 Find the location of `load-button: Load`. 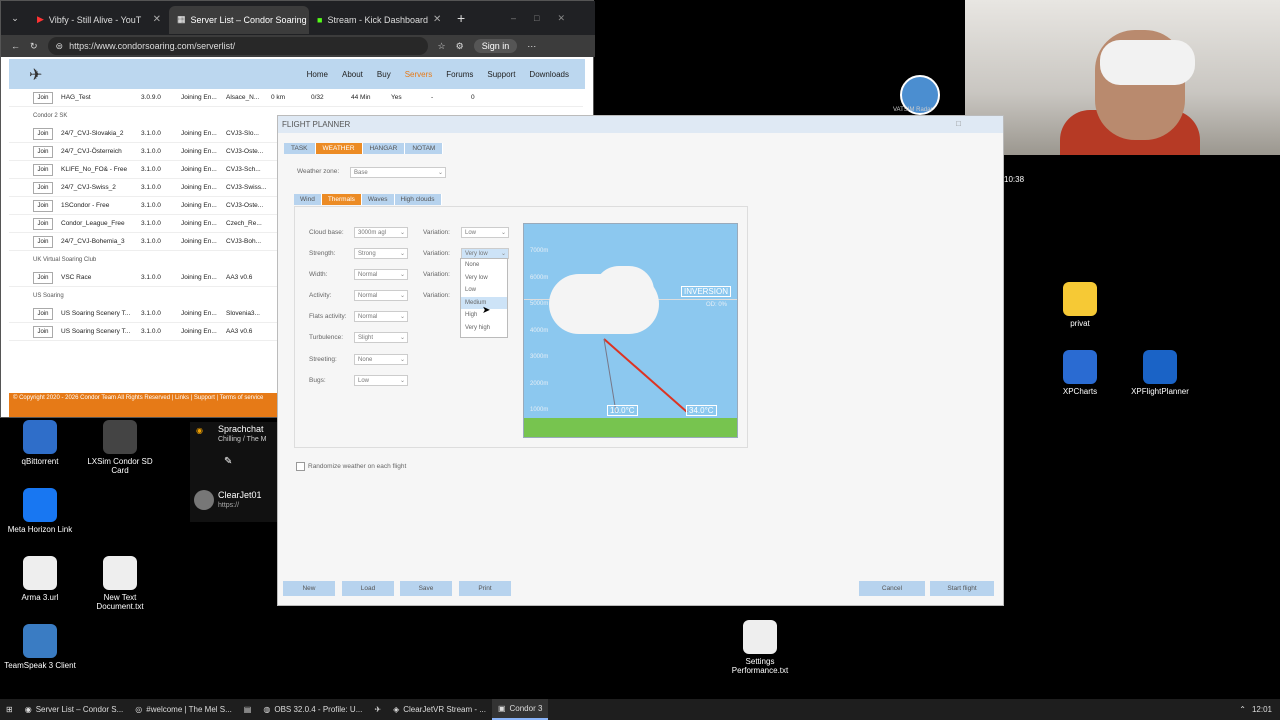

load-button: Load is located at coordinates (368, 588).